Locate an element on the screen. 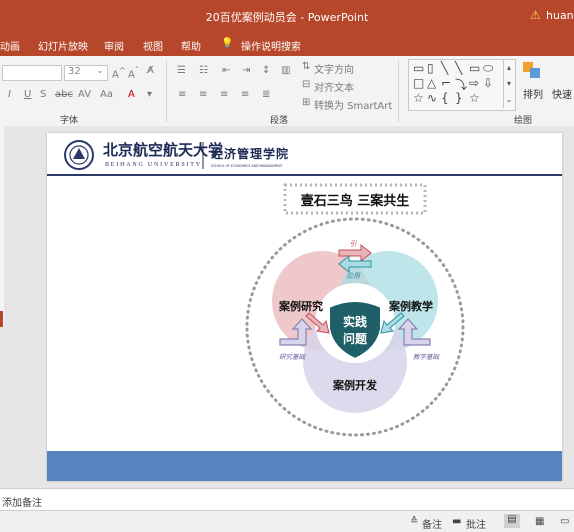 The width and height of the screenshot is (574, 532). reading-view-icon: ▭ is located at coordinates (564, 521).